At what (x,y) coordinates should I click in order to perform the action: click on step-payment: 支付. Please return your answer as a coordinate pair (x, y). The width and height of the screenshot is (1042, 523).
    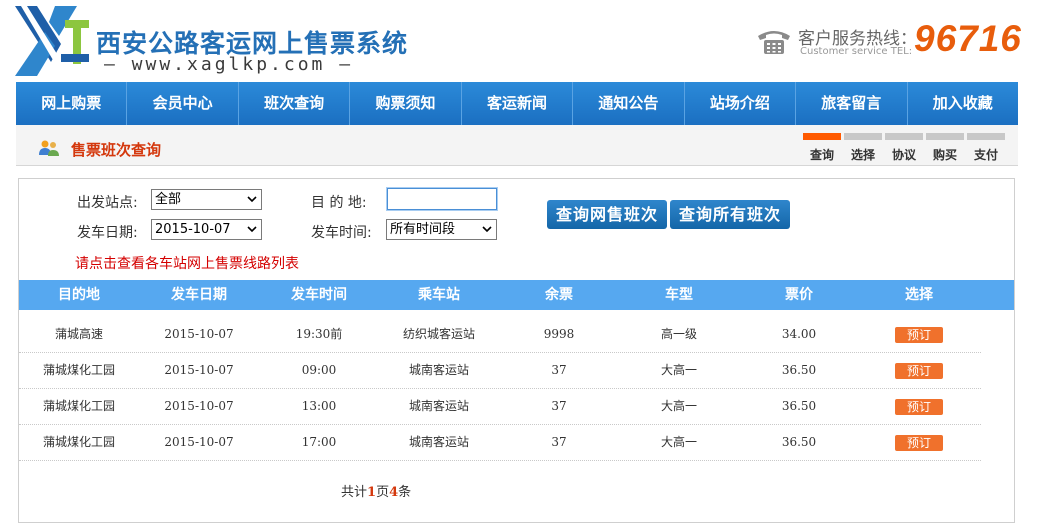
    Looking at the image, I should click on (986, 148).